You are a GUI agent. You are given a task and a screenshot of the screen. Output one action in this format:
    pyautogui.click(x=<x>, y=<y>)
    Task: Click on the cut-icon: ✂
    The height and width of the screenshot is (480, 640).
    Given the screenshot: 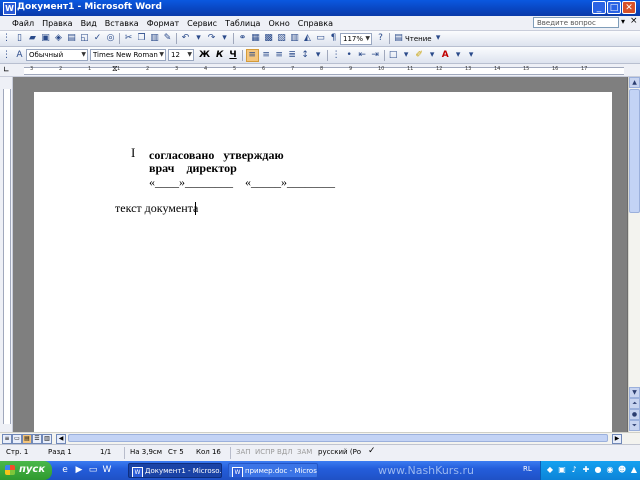 What is the action you would take?
    pyautogui.click(x=128, y=38)
    